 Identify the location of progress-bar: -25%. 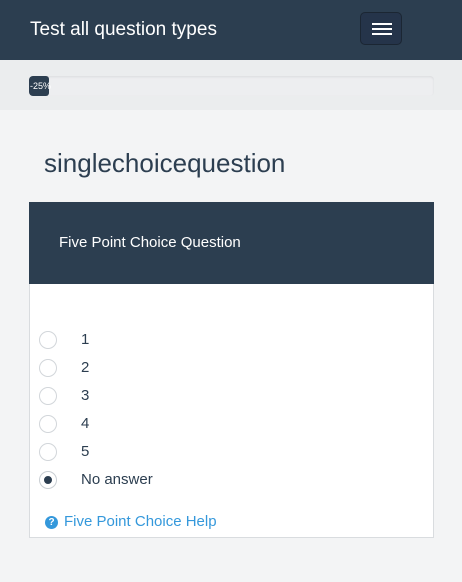
(231, 86).